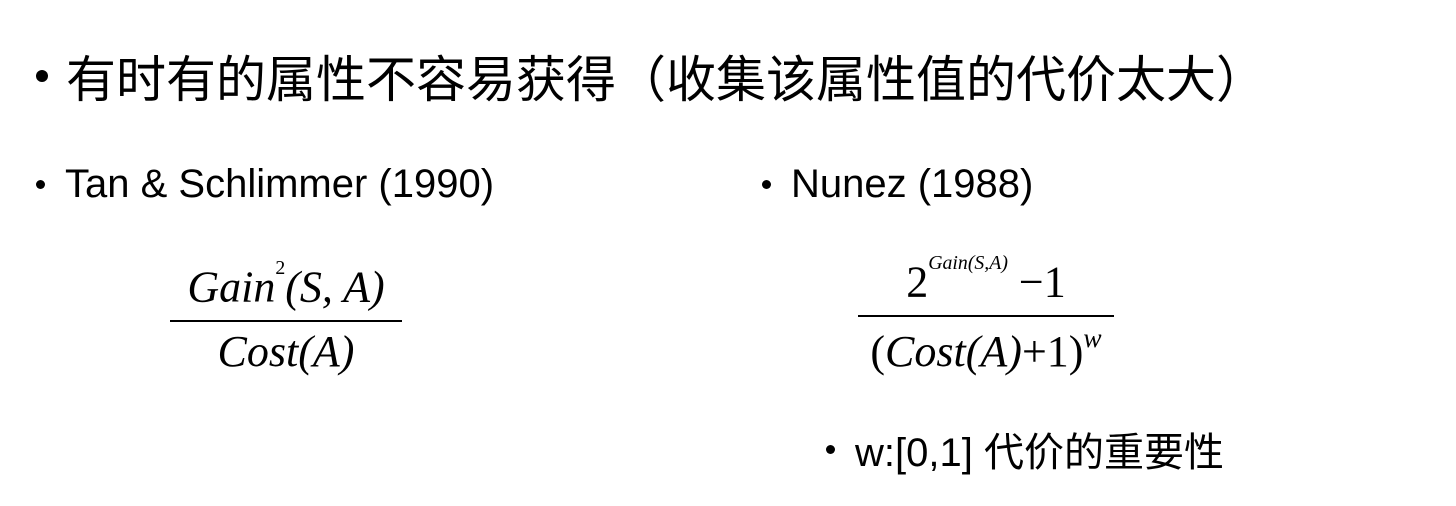 This screenshot has width=1456, height=506. What do you see at coordinates (231, 287) in the screenshot?
I see `formula-gain: Gain` at bounding box center [231, 287].